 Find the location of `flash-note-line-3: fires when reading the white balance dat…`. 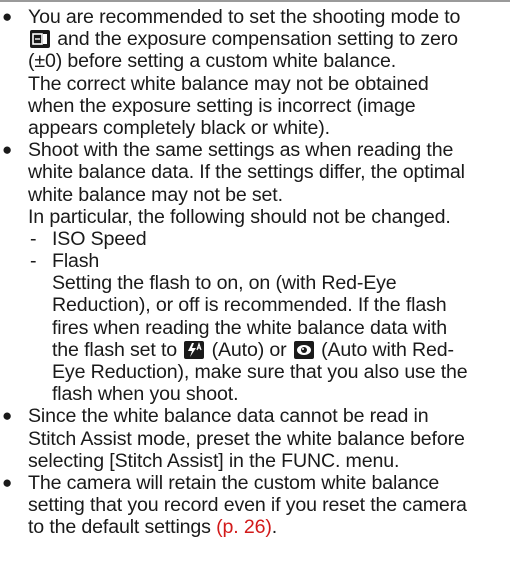

flash-note-line-3: fires when reading the white balance dat… is located at coordinates (250, 327).